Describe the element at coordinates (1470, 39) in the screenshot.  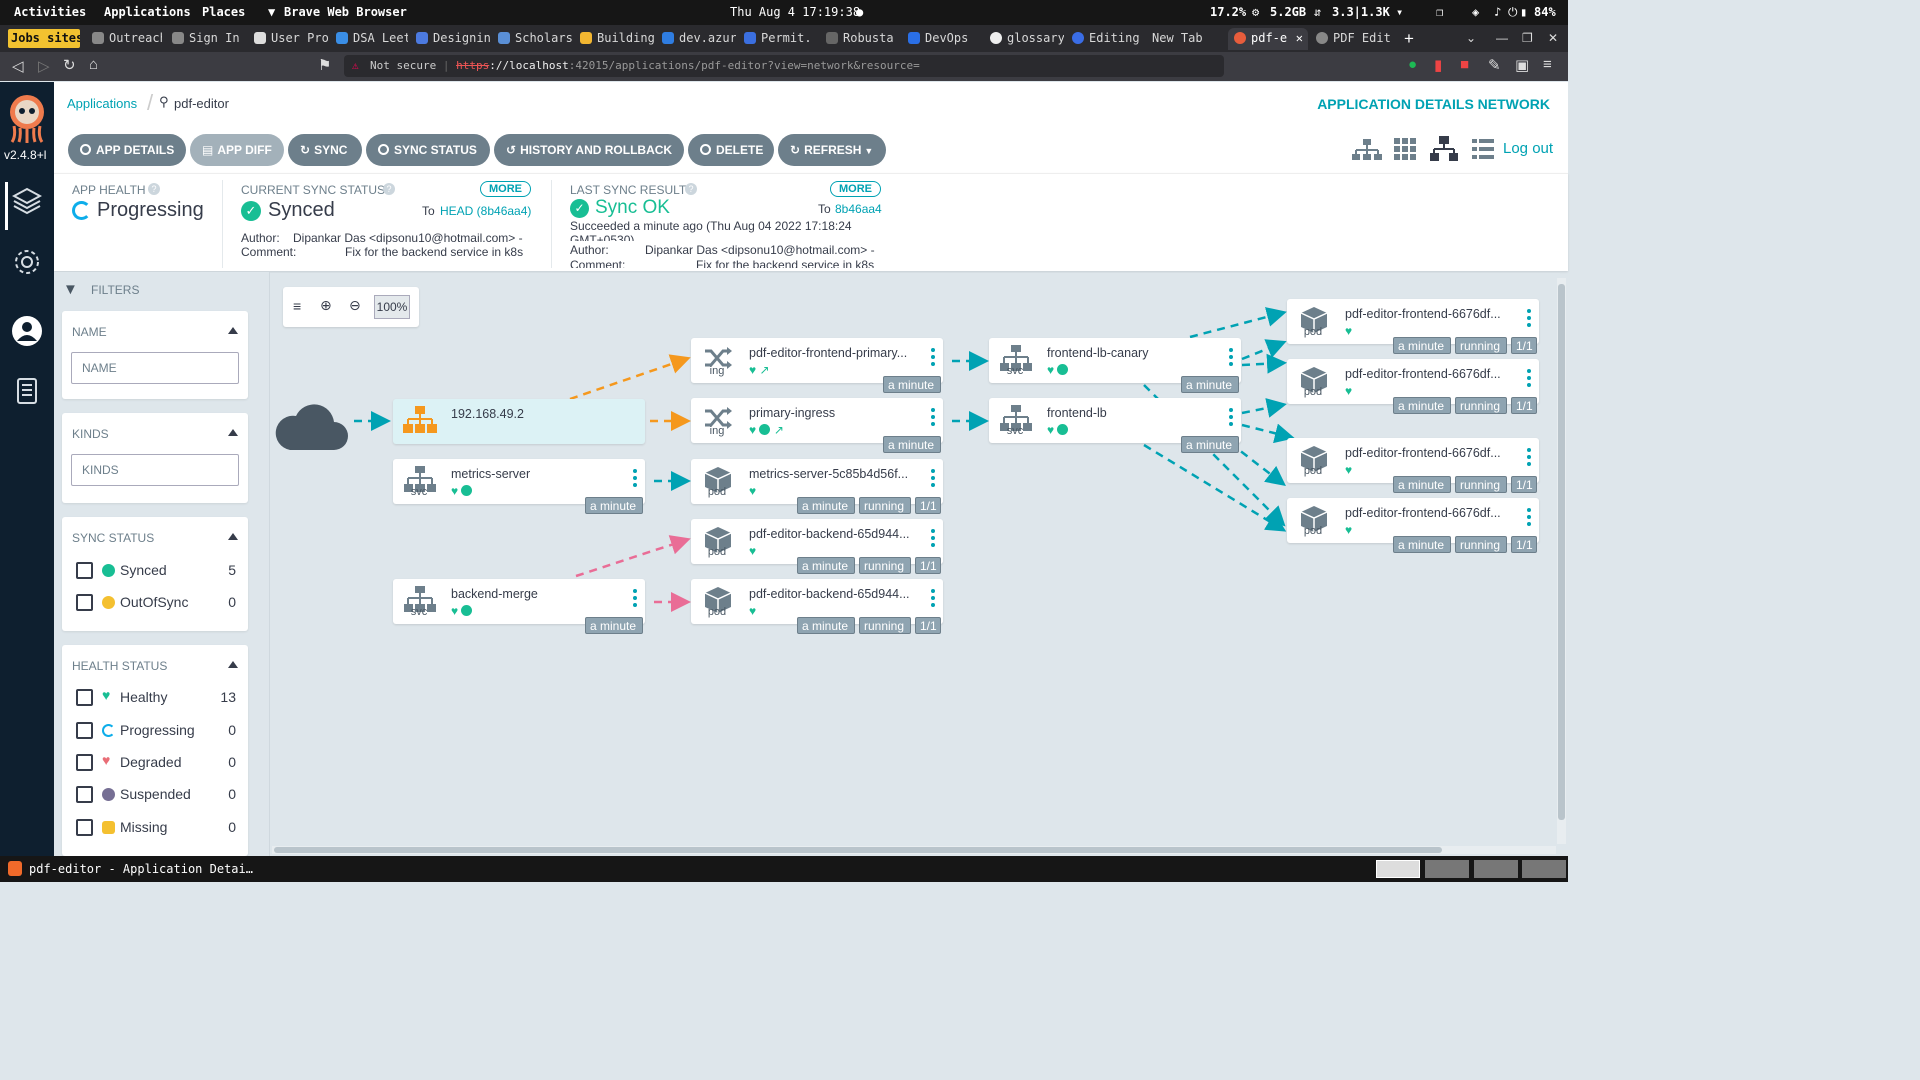
I see `tab-list-chevron-icon: ⌄` at that location.